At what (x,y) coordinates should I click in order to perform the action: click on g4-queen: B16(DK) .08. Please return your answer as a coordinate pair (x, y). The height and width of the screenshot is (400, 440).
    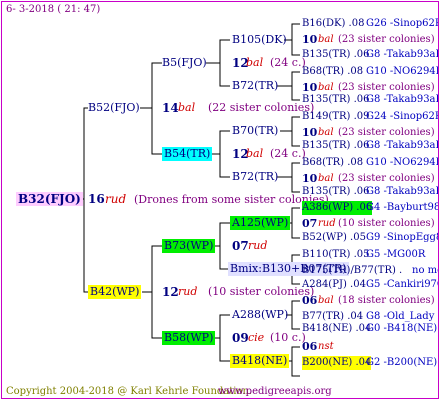
    Looking at the image, I should click on (333, 23).